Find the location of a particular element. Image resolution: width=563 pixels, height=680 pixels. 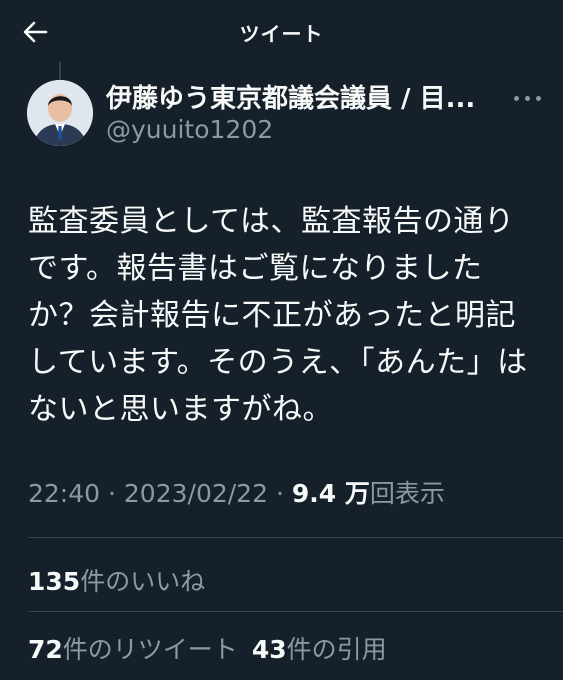

retweets-quotes-stats: 72件のリツイート 43件の引用 is located at coordinates (207, 648).